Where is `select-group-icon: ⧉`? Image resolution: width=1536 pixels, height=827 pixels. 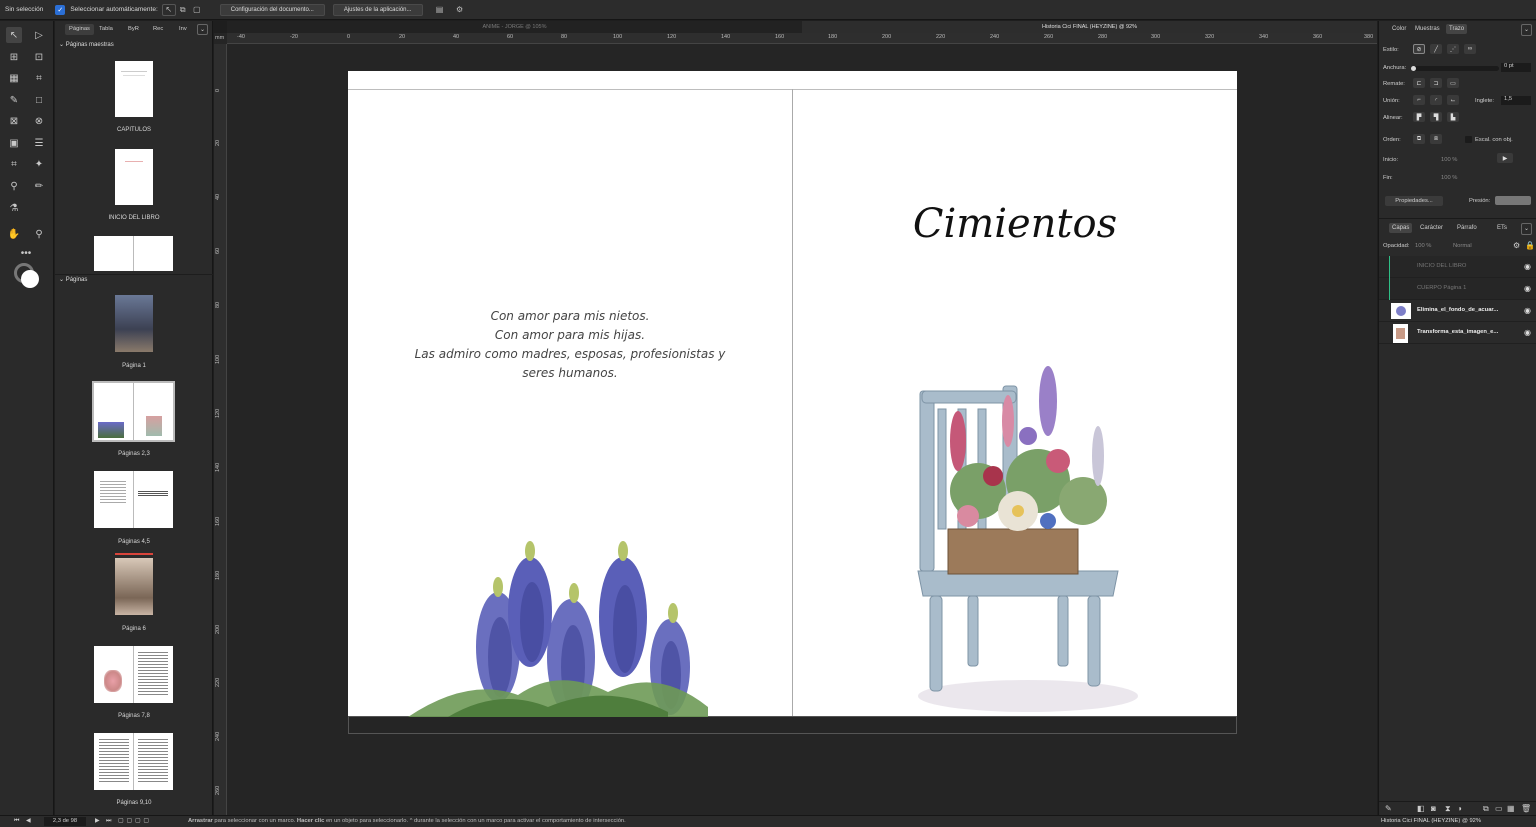
select-group-icon: ⧉ is located at coordinates (183, 10).